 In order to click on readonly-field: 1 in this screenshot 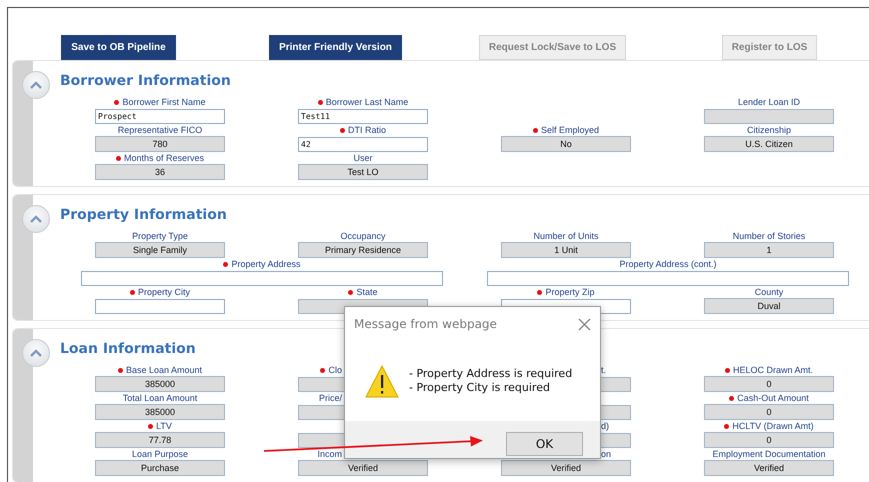, I will do `click(769, 250)`.